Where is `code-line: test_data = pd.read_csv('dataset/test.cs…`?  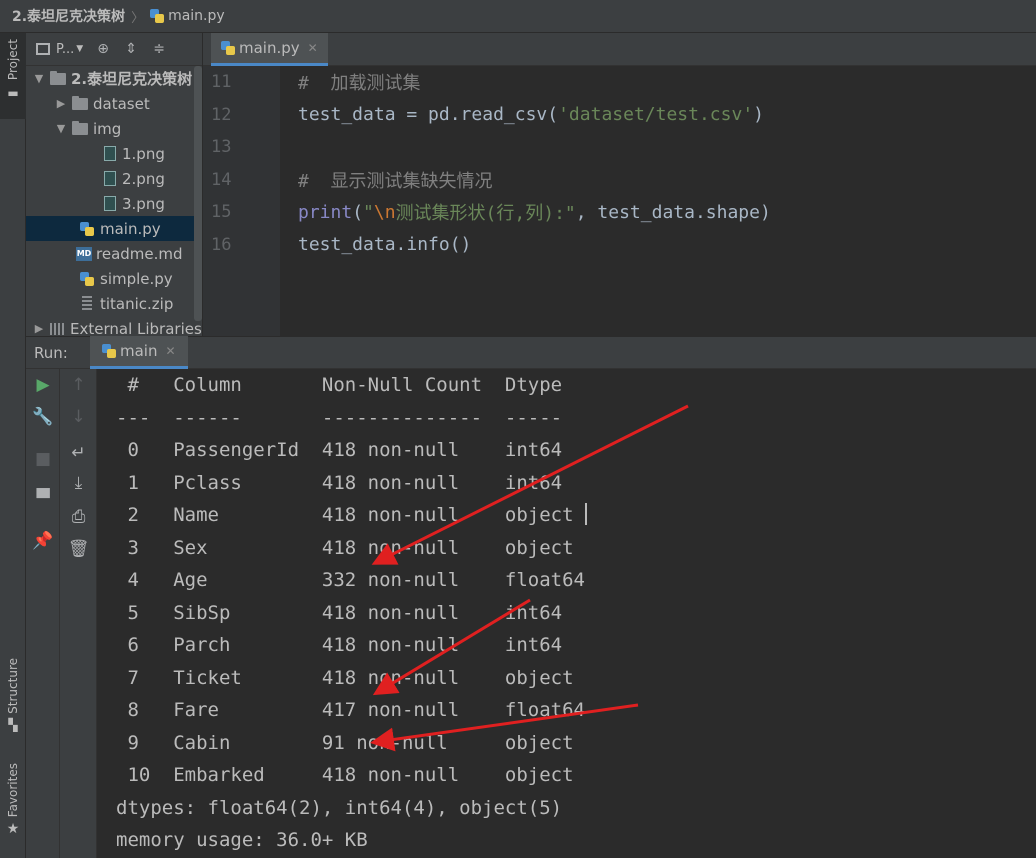
code-line: test_data = pd.read_csv('dataset/test.cs… is located at coordinates (658, 115).